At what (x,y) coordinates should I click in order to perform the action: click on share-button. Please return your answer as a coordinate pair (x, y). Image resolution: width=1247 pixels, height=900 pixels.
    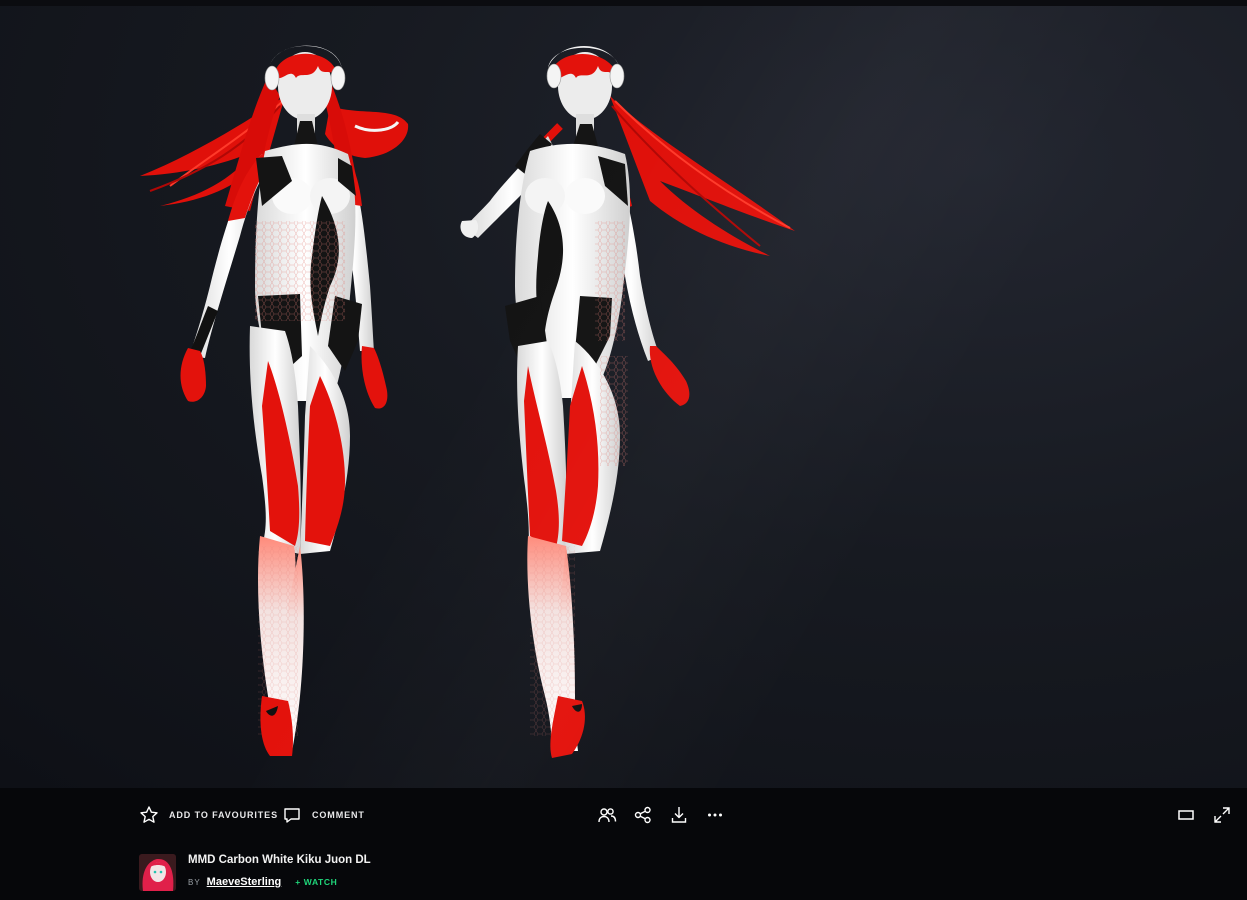
    Looking at the image, I should click on (643, 815).